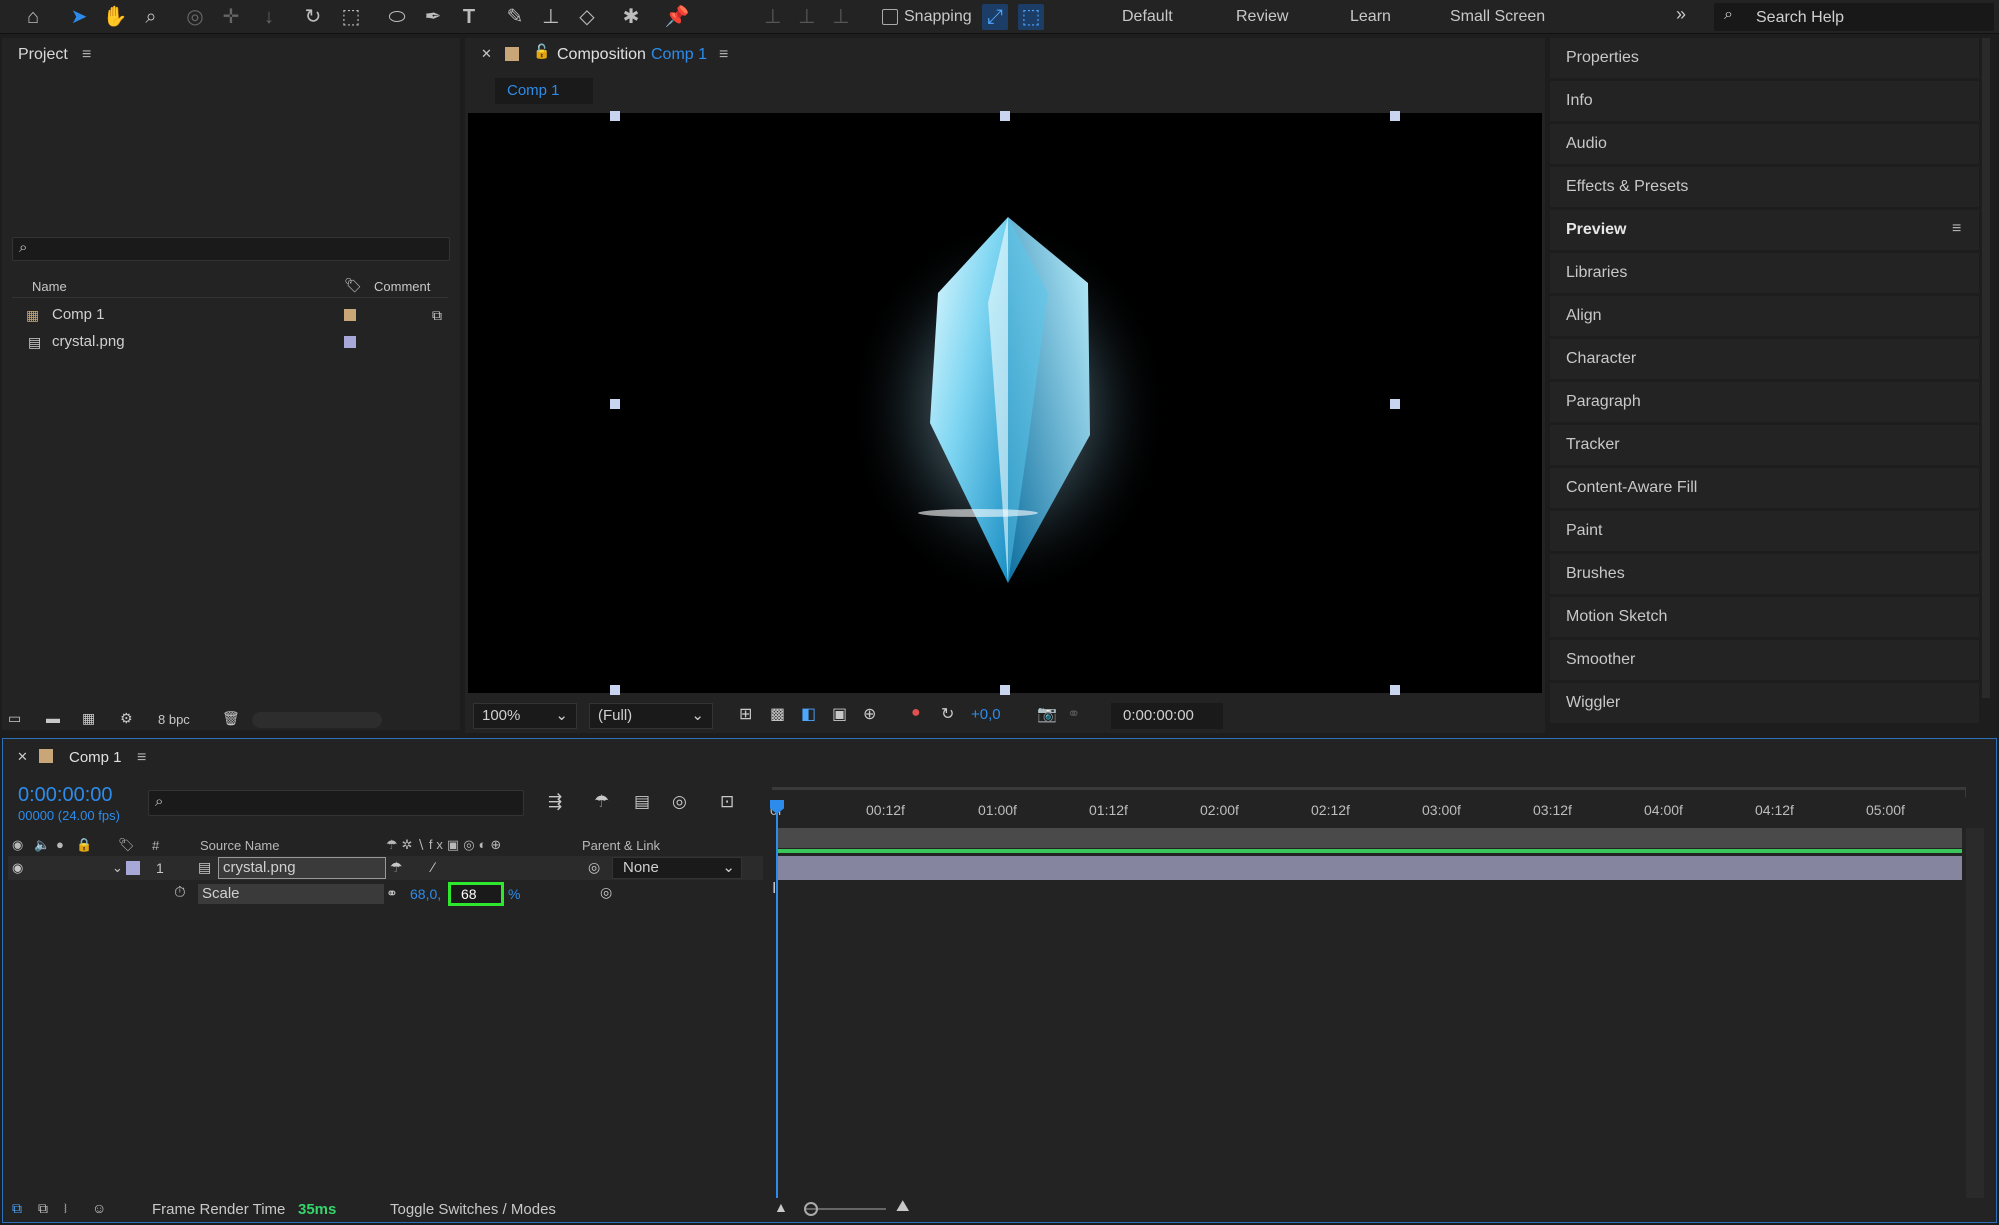 This screenshot has height=1225, width=1999. I want to click on comp-menu-icon: ≡, so click(723, 55).